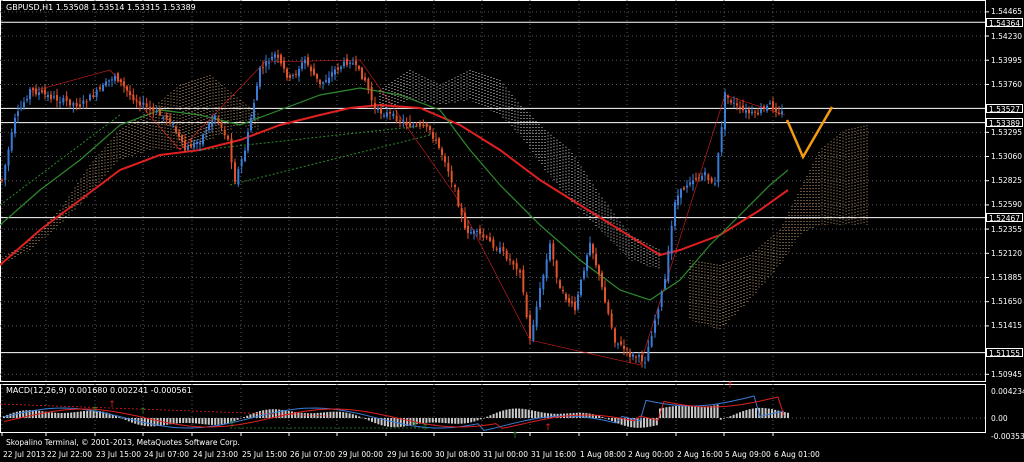  I want to click on price-tick-label: 1.54230, so click(1007, 36).